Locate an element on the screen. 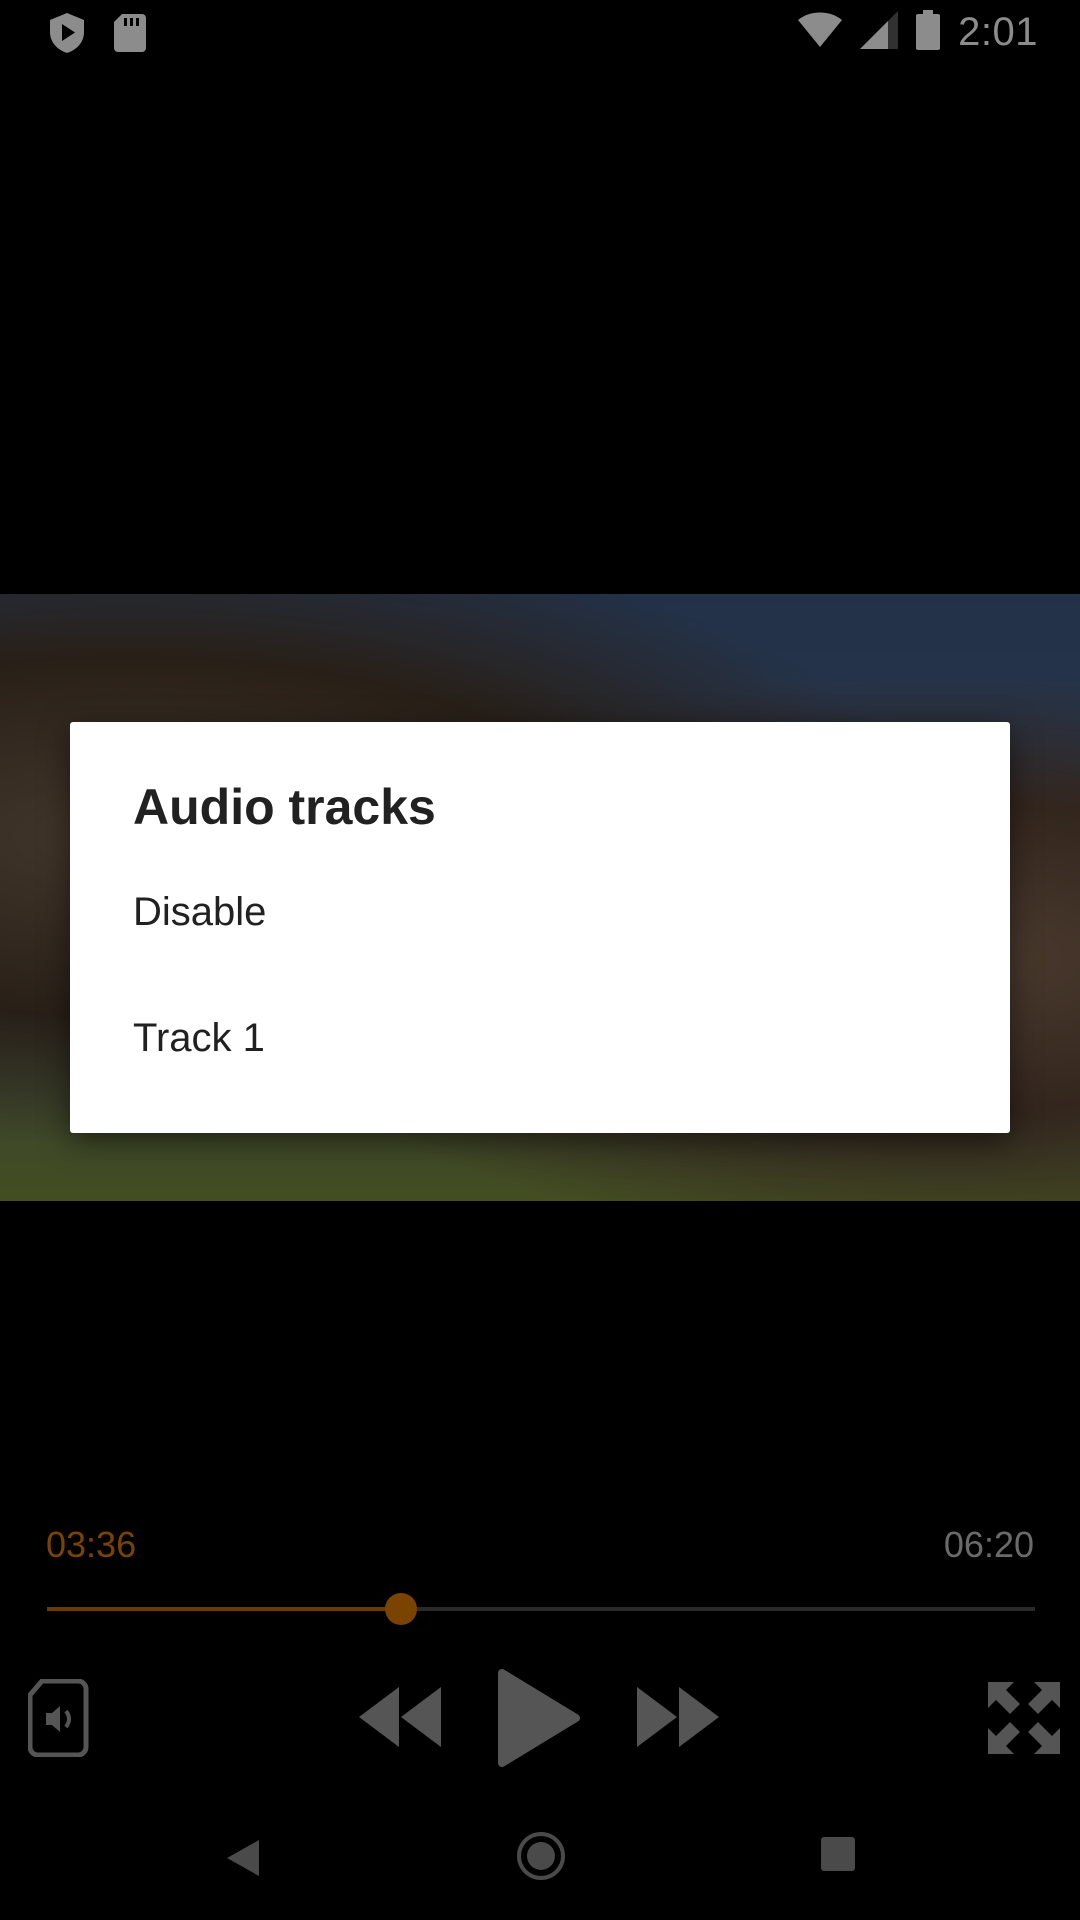 The width and height of the screenshot is (1080, 1920). navigation-bar is located at coordinates (540, 1860).